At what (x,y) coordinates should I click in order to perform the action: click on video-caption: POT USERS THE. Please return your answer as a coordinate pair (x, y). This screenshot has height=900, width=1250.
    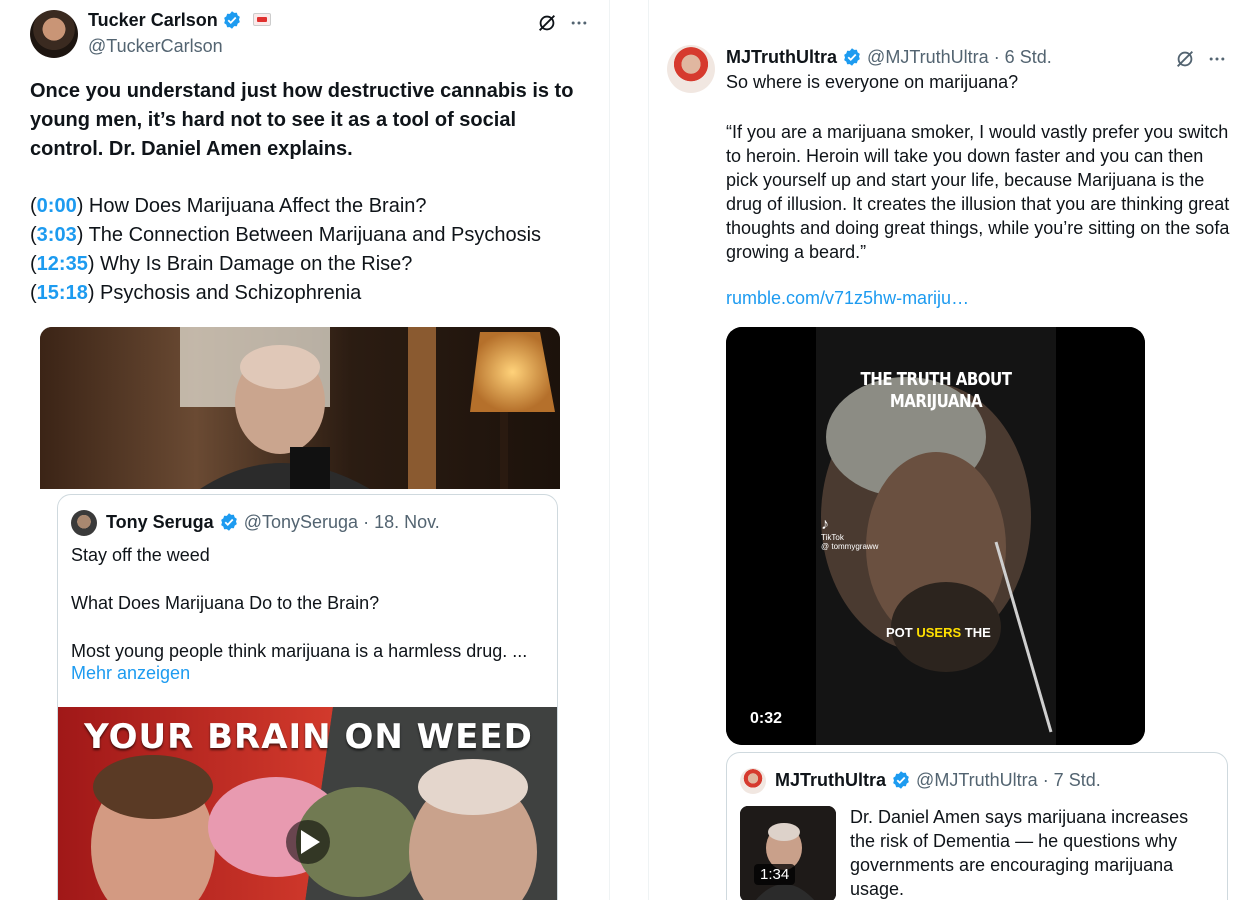
    Looking at the image, I should click on (938, 632).